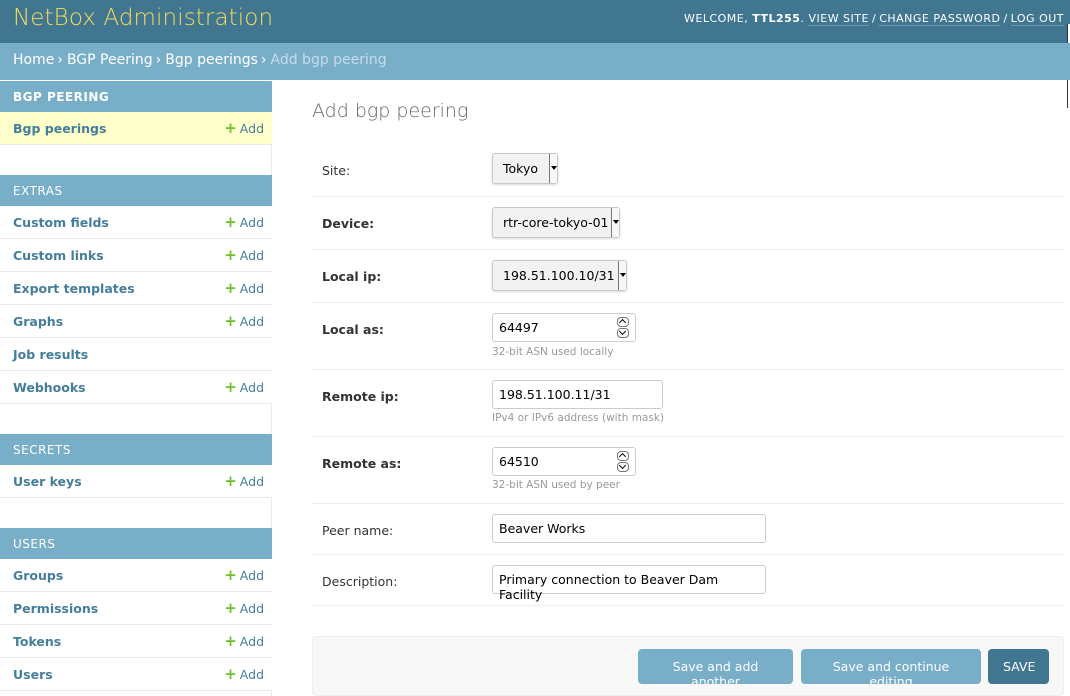  I want to click on save-and-continue-button: Save and continue editing, so click(891, 669).